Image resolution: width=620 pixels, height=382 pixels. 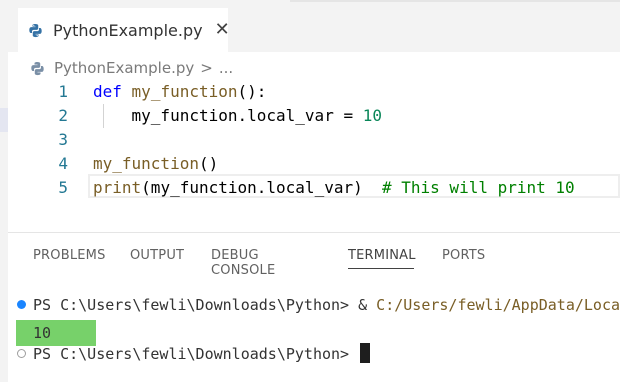 I want to click on breadcrumb-file: PythonExample.py, so click(x=124, y=68).